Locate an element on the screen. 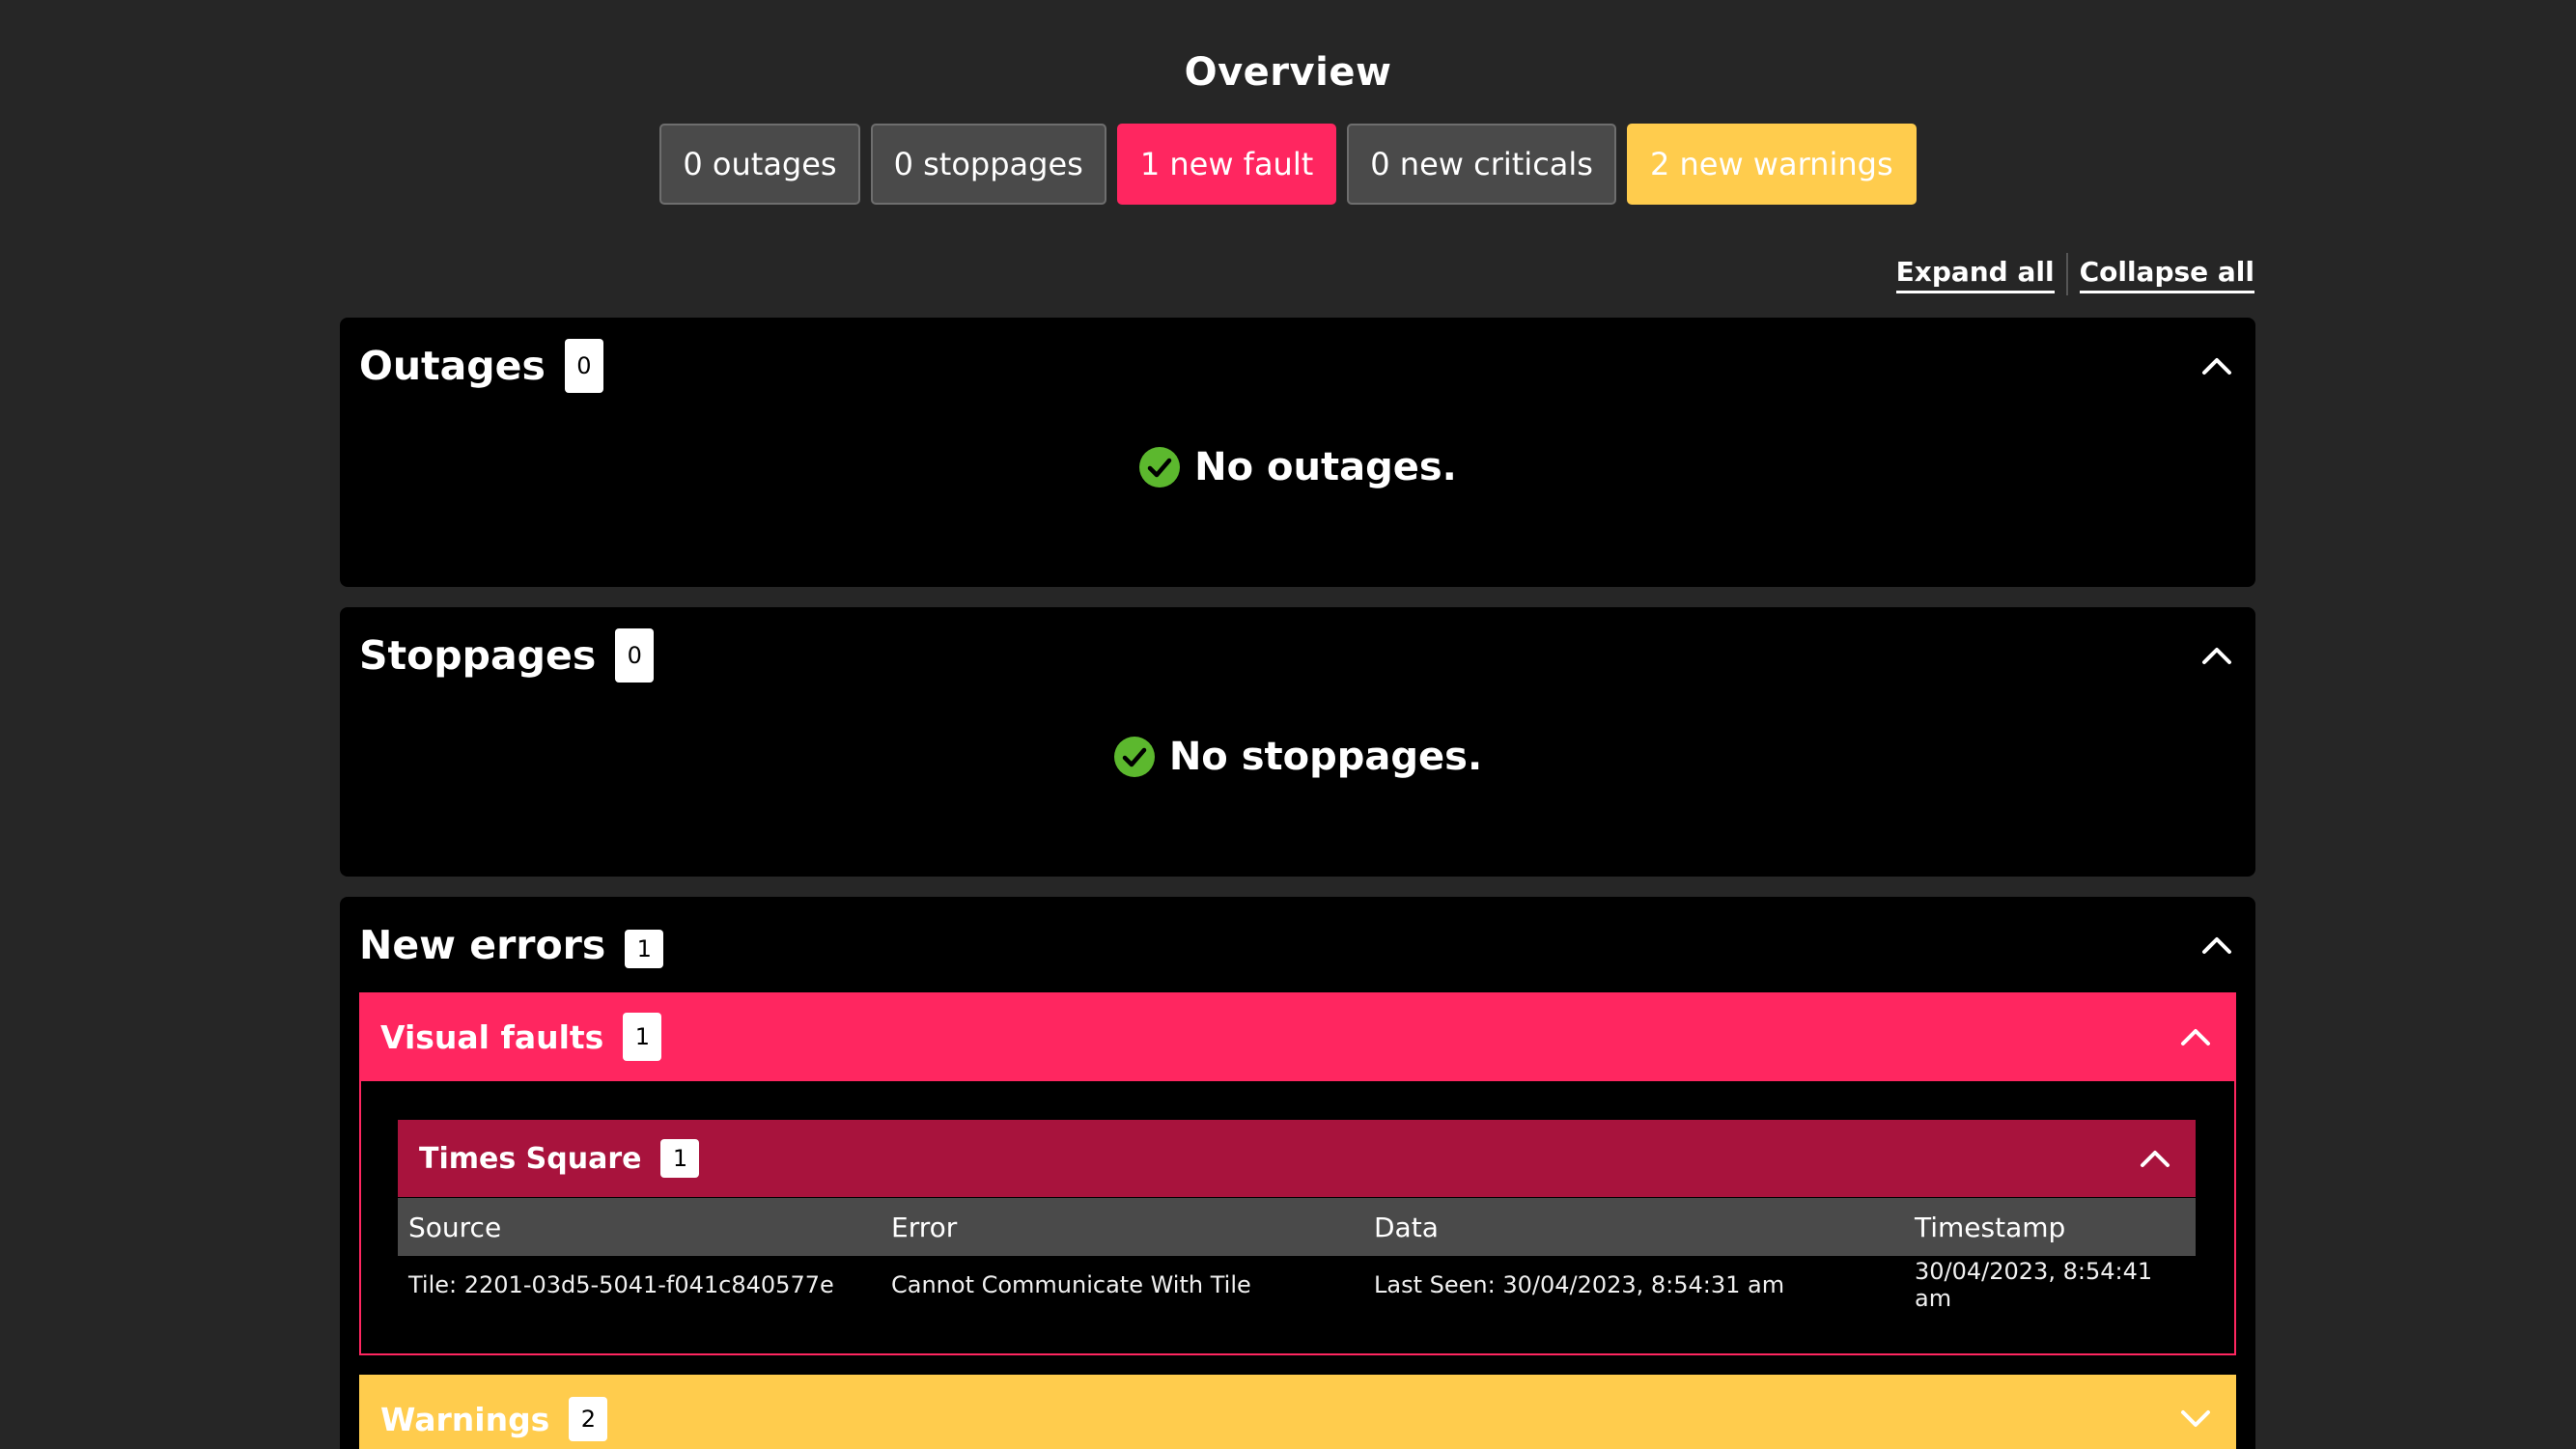  times-square-header: Times Square 1 is located at coordinates (1297, 1158).